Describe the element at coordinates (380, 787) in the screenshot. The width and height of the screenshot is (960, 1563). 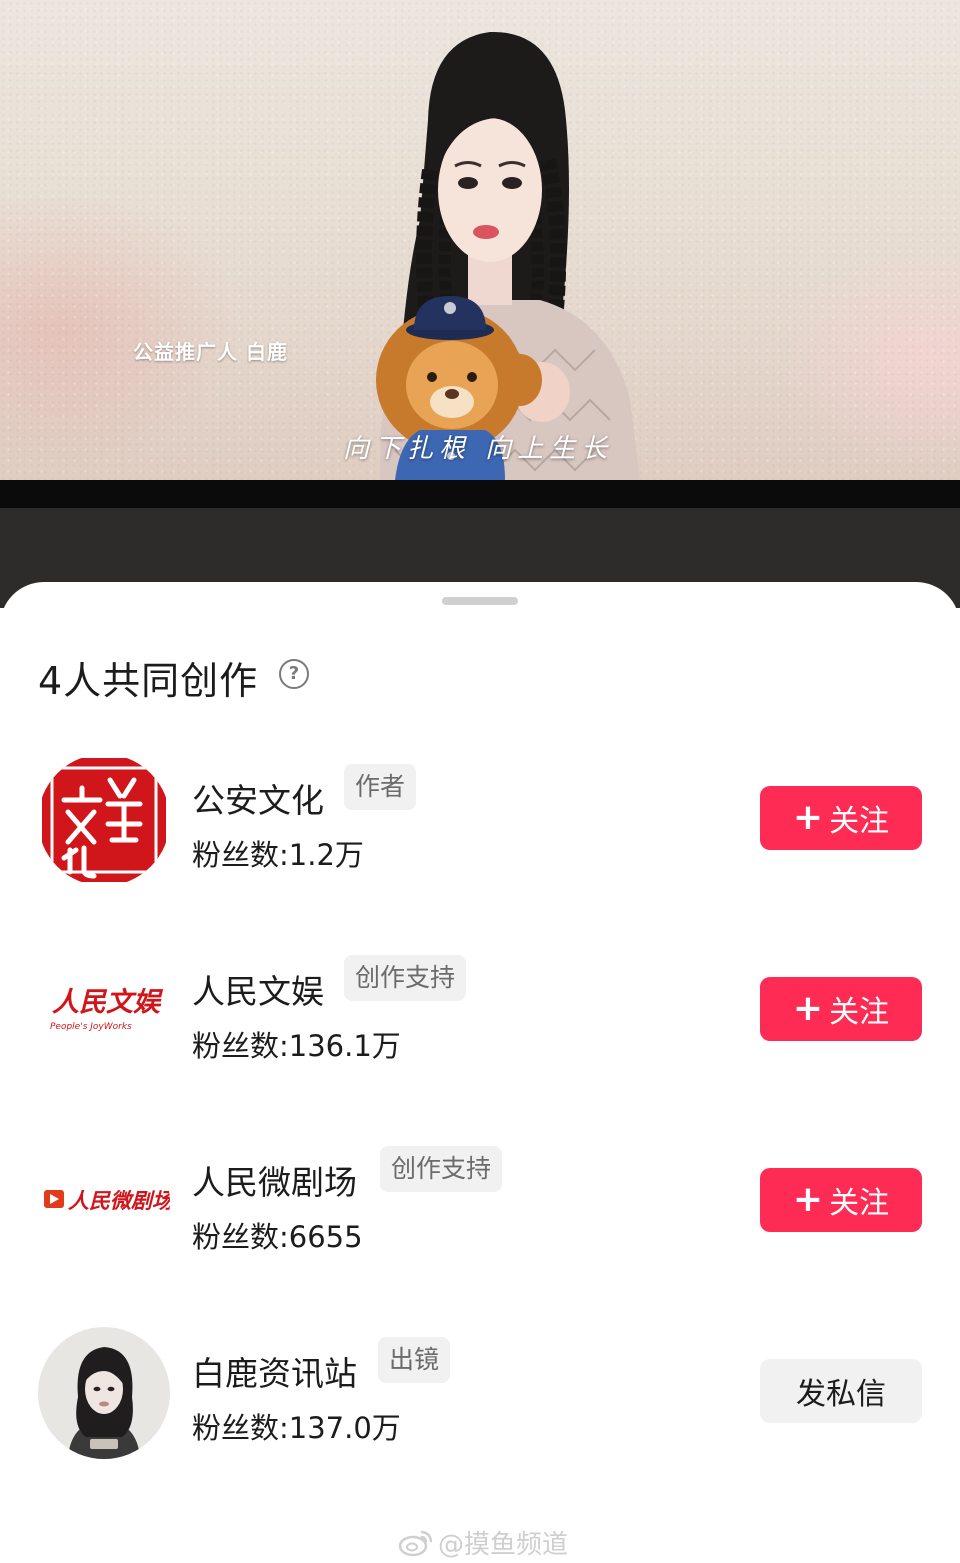
I see `role-badge: 作者` at that location.